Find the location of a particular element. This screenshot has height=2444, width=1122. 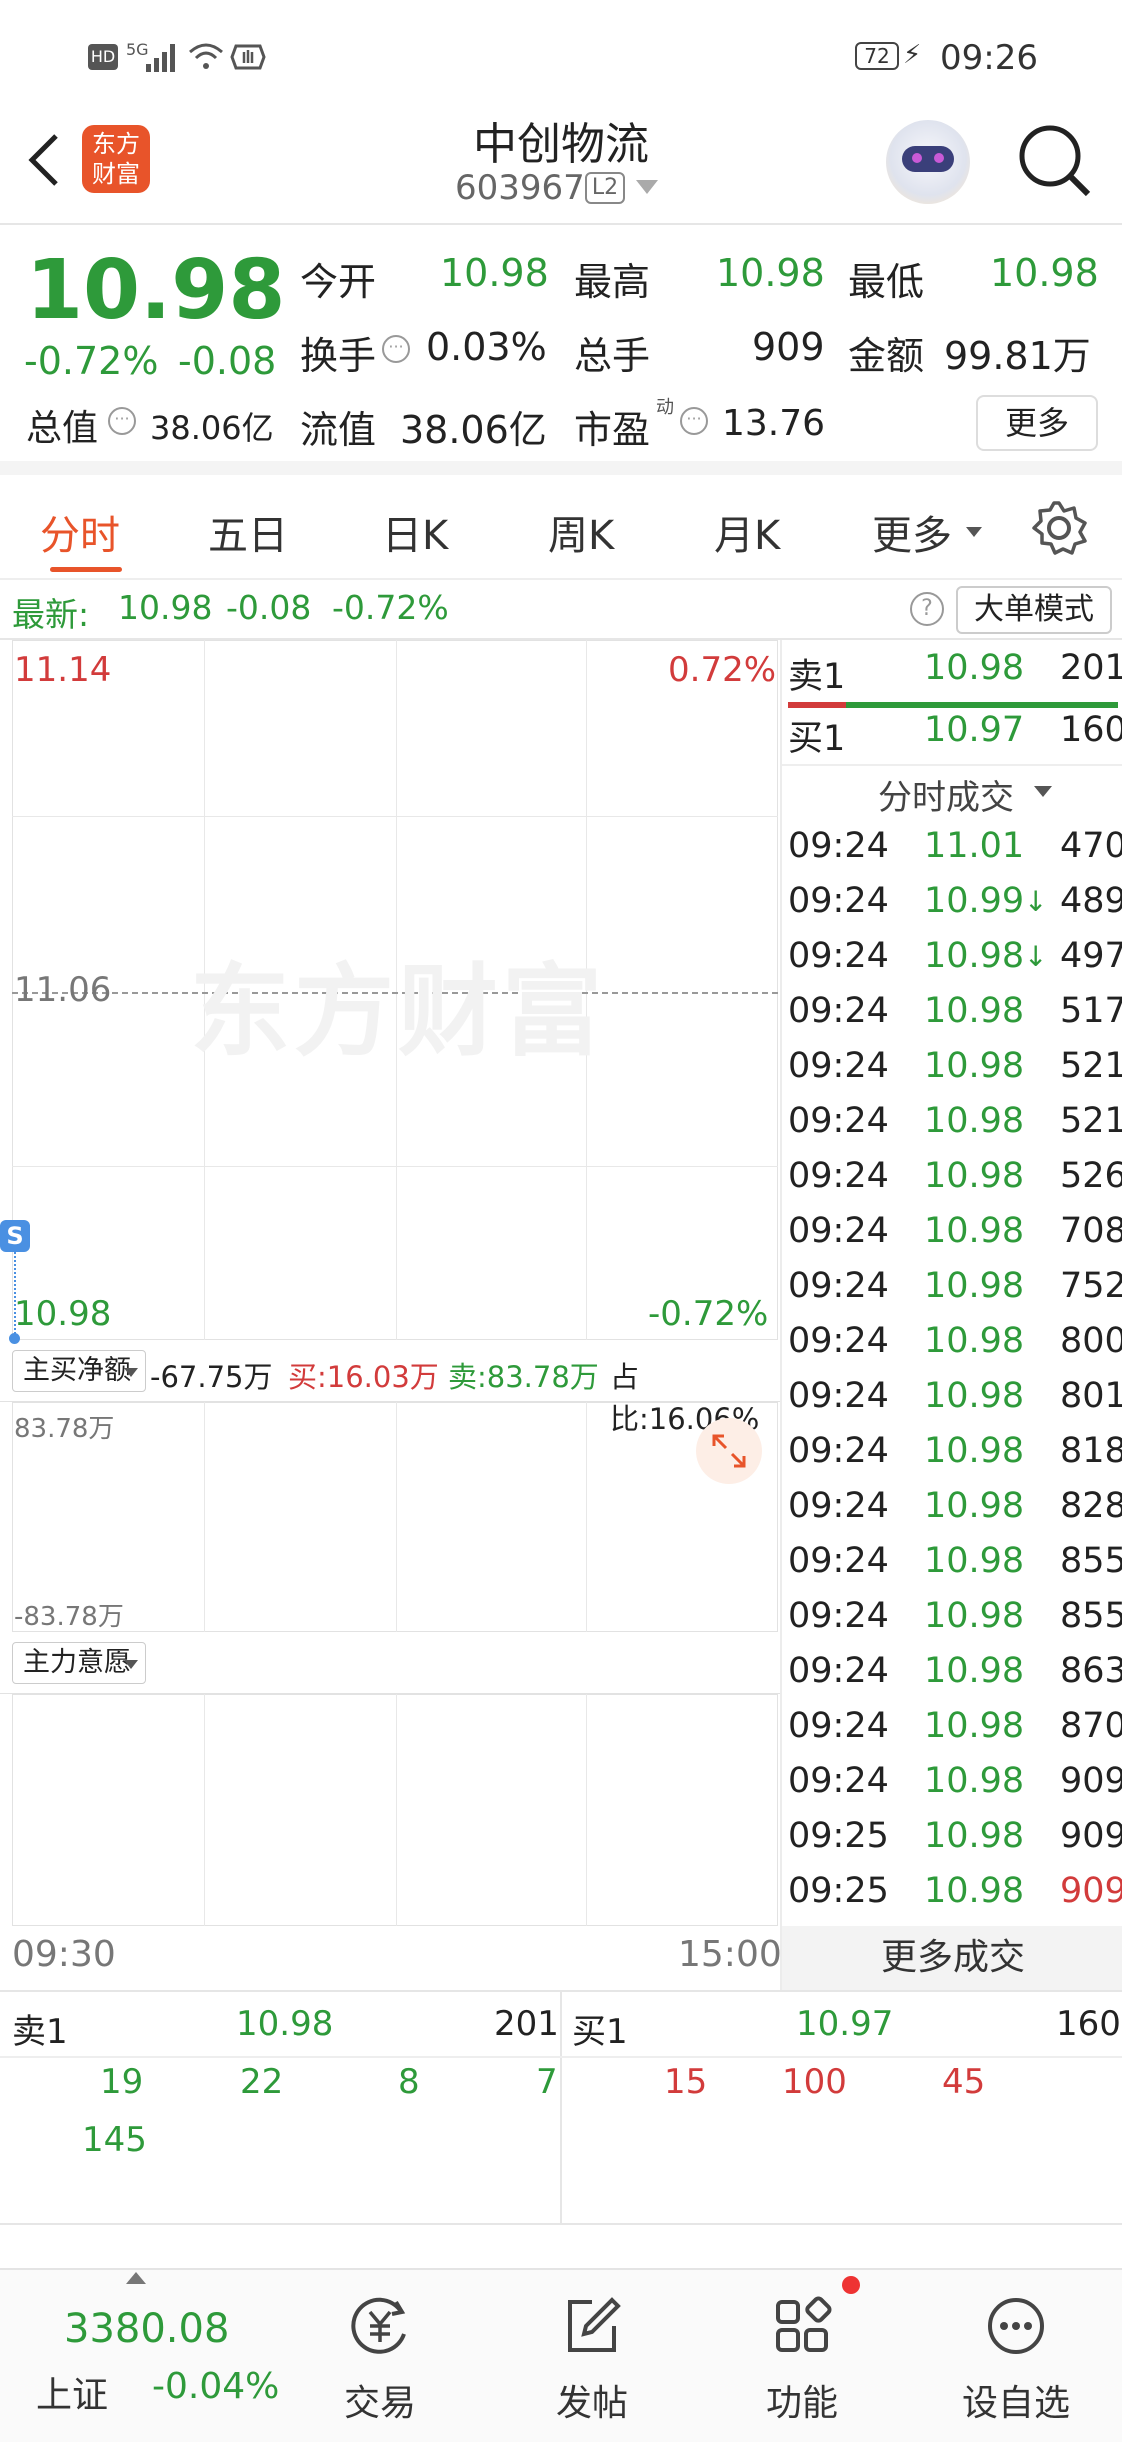

stat-value-mktcap: 38.06亿 is located at coordinates (212, 428).